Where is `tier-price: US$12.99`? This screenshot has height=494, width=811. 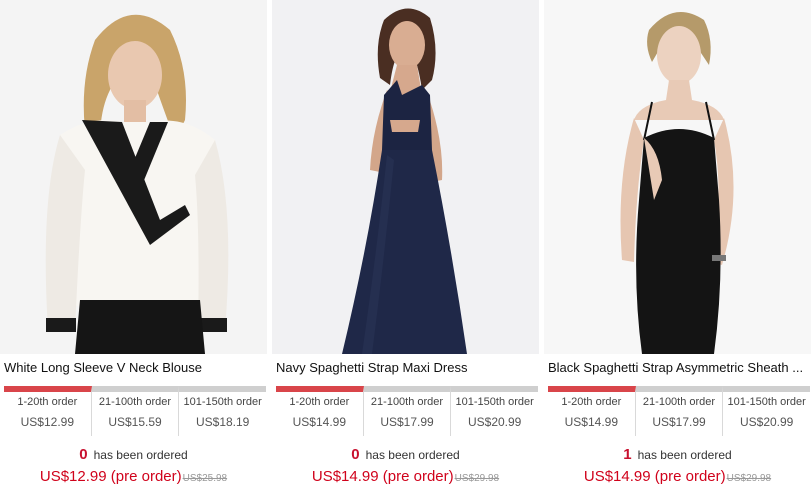
tier-price: US$12.99 is located at coordinates (47, 422).